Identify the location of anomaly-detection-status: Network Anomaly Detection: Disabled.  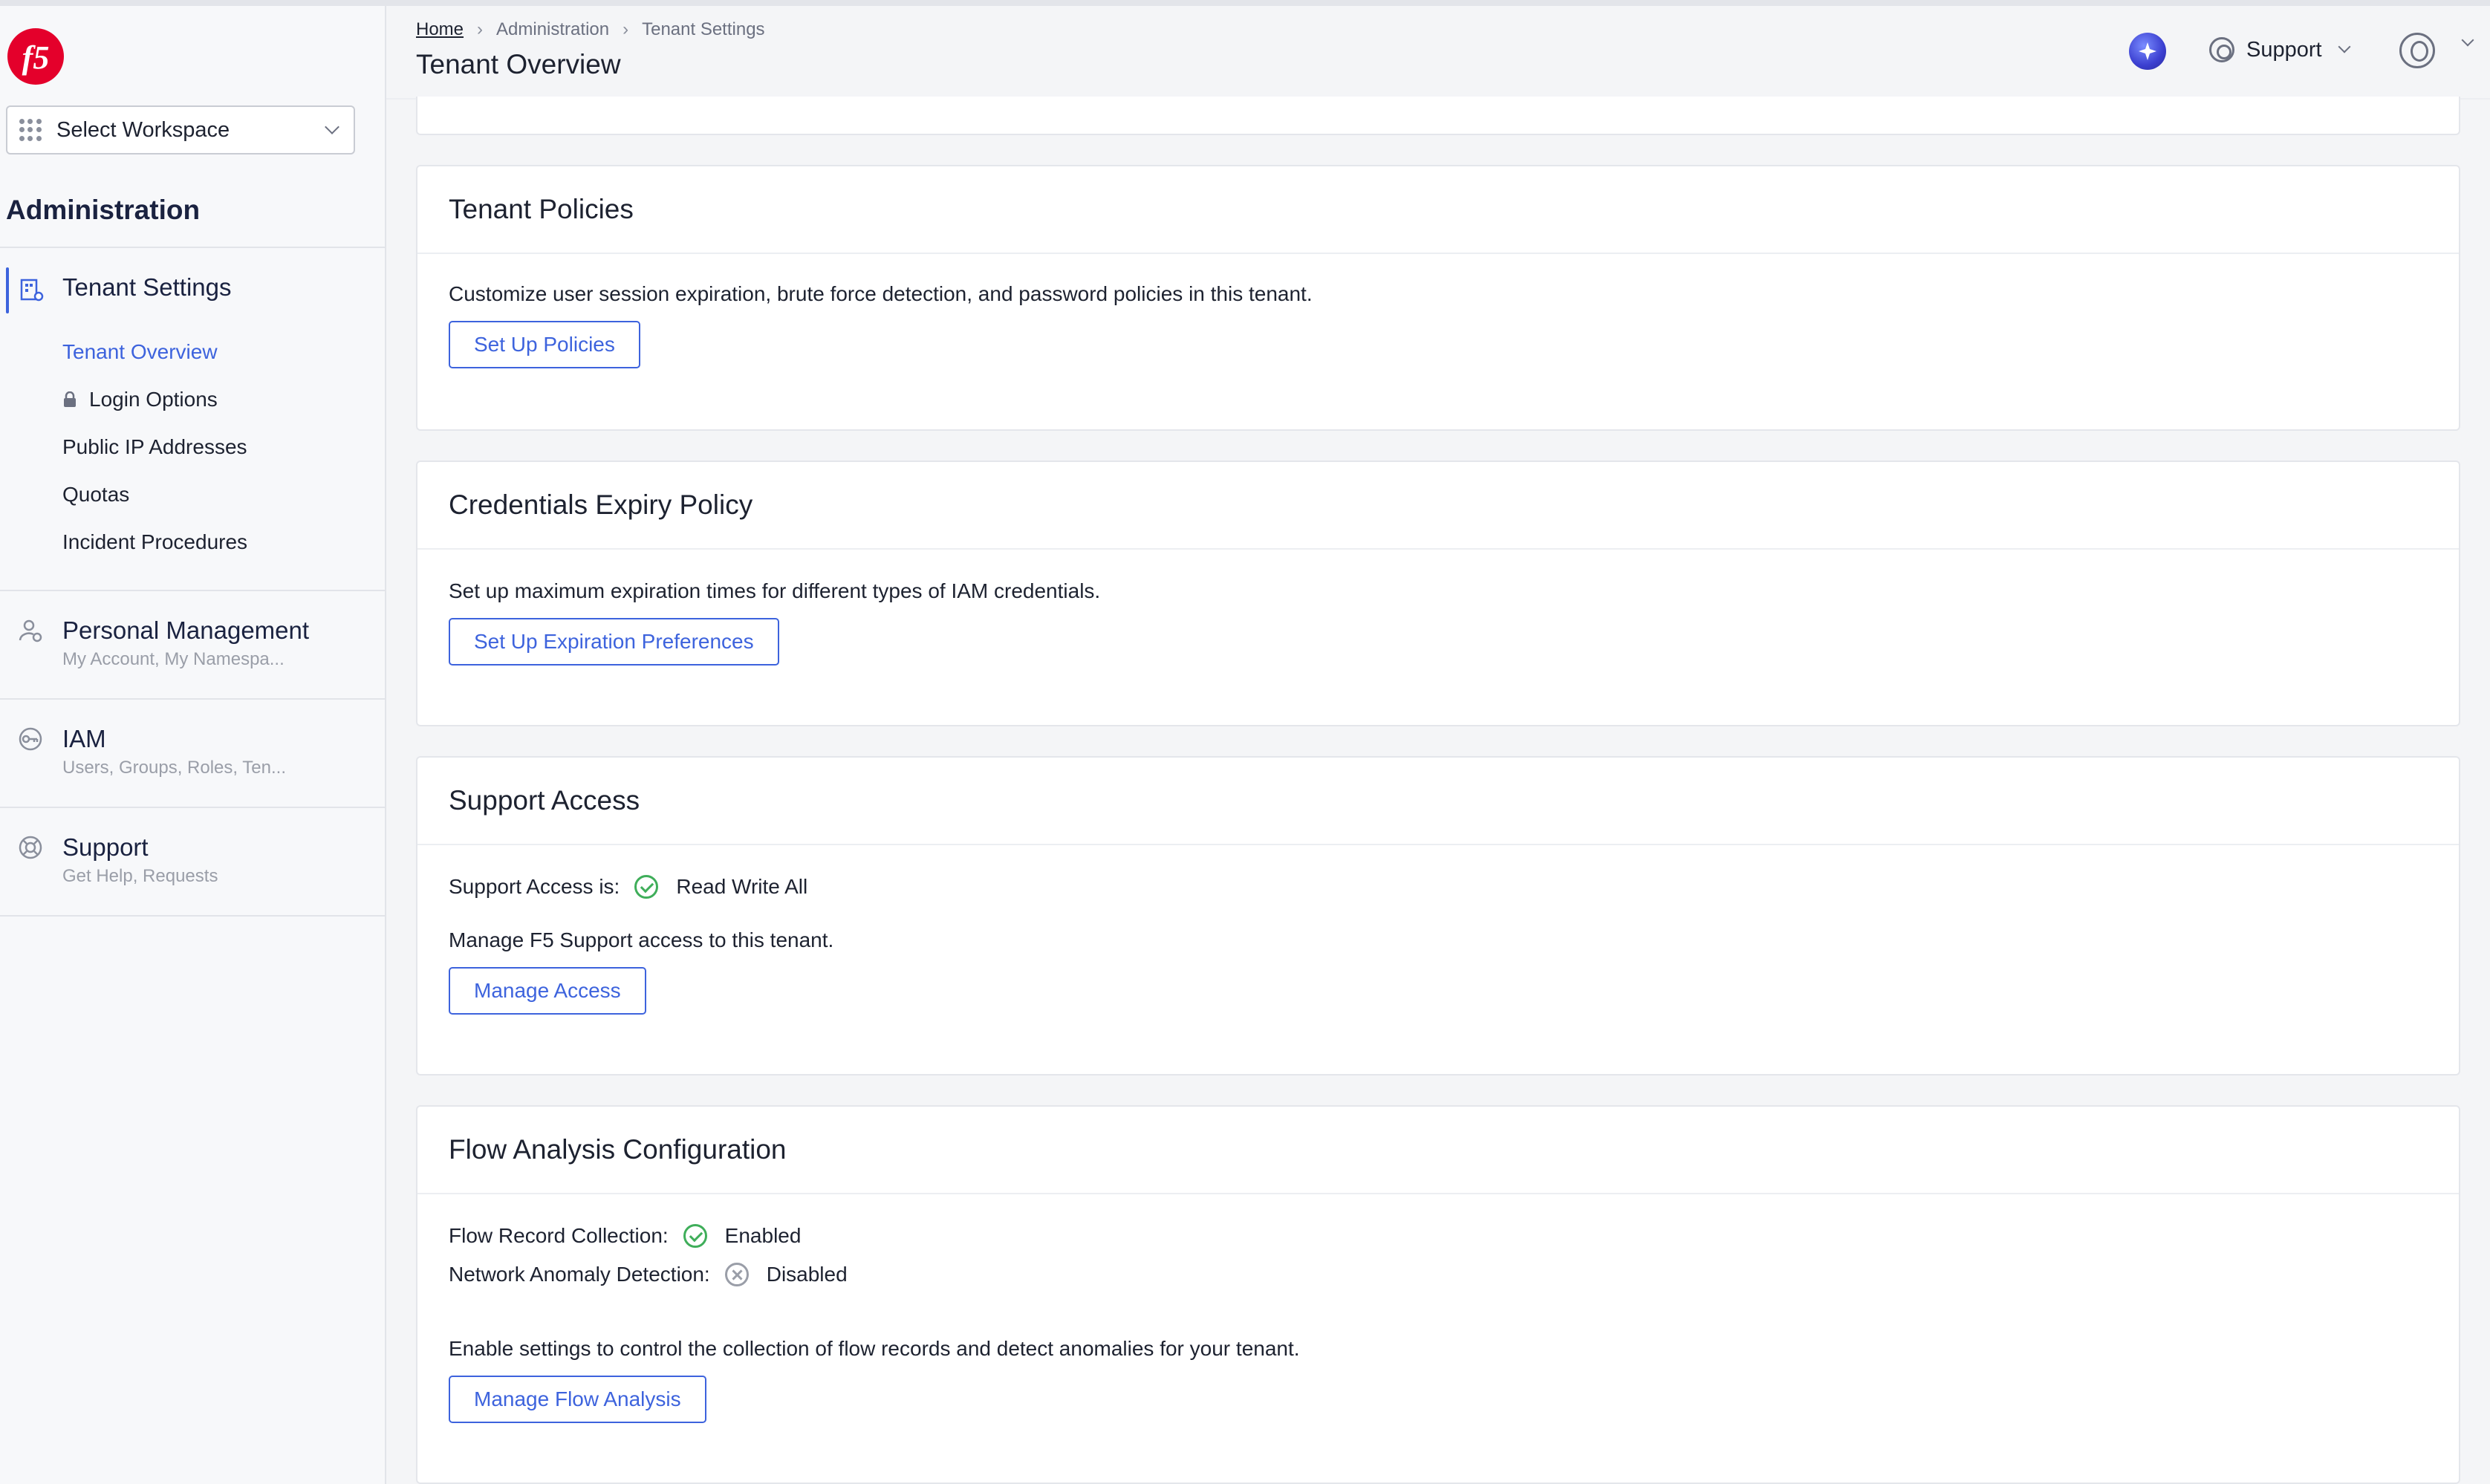
(648, 1274).